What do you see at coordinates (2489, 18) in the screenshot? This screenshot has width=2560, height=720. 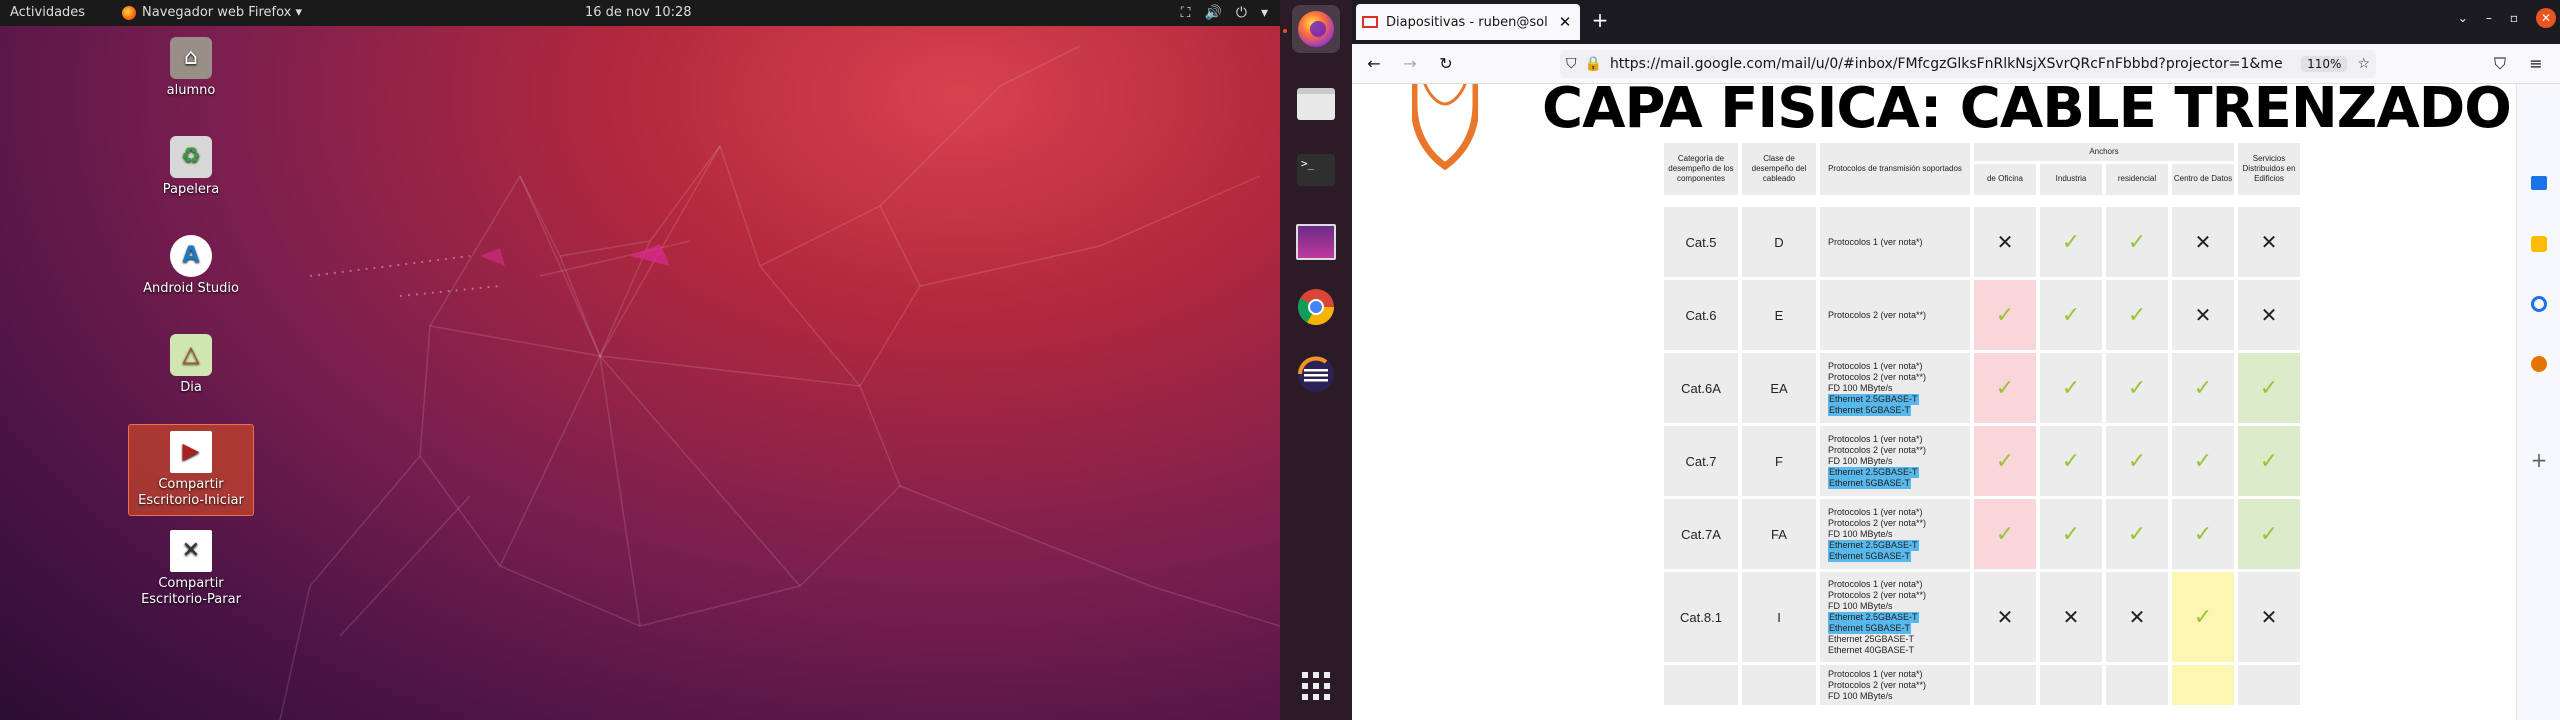 I see `minimize-icon: –` at bounding box center [2489, 18].